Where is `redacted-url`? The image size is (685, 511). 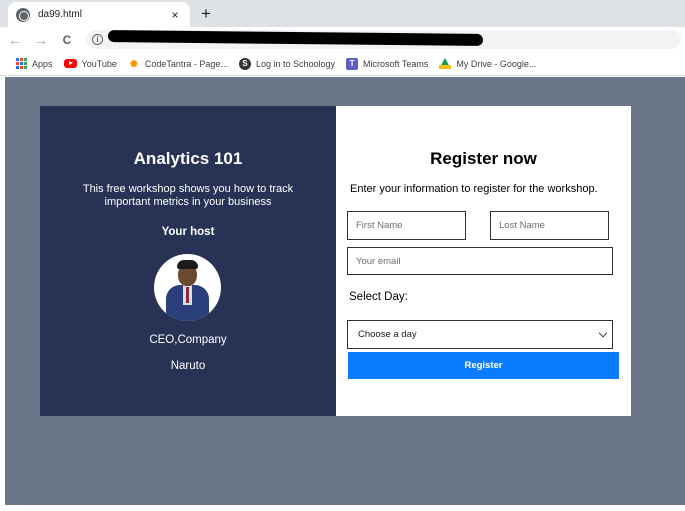
redacted-url is located at coordinates (295, 38).